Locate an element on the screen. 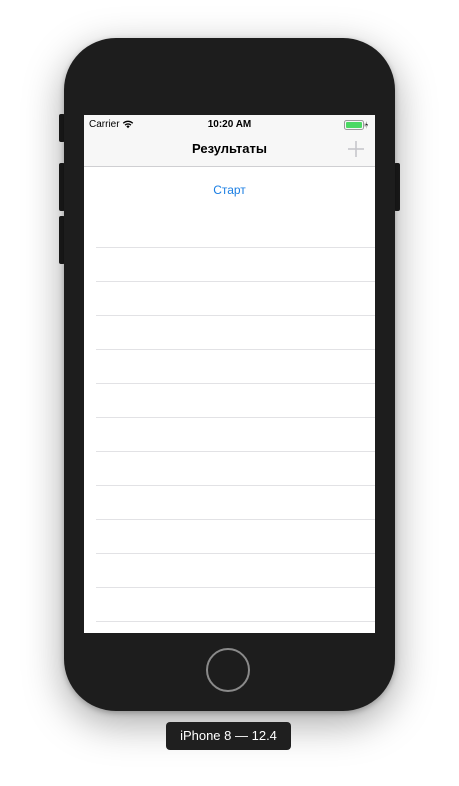  plus-icon is located at coordinates (356, 149).